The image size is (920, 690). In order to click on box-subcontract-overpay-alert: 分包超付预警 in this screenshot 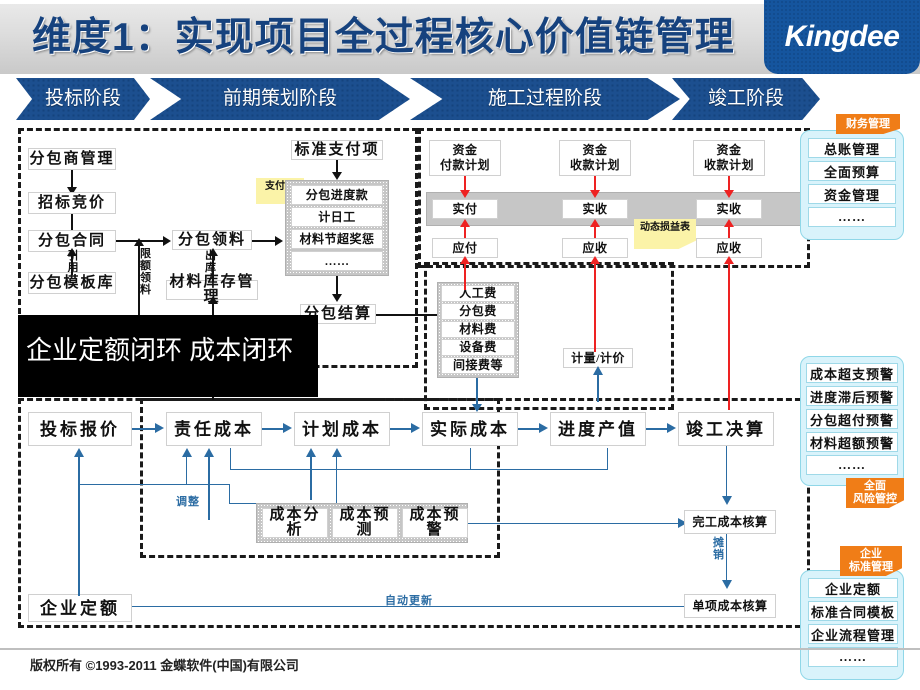, I will do `click(852, 419)`.